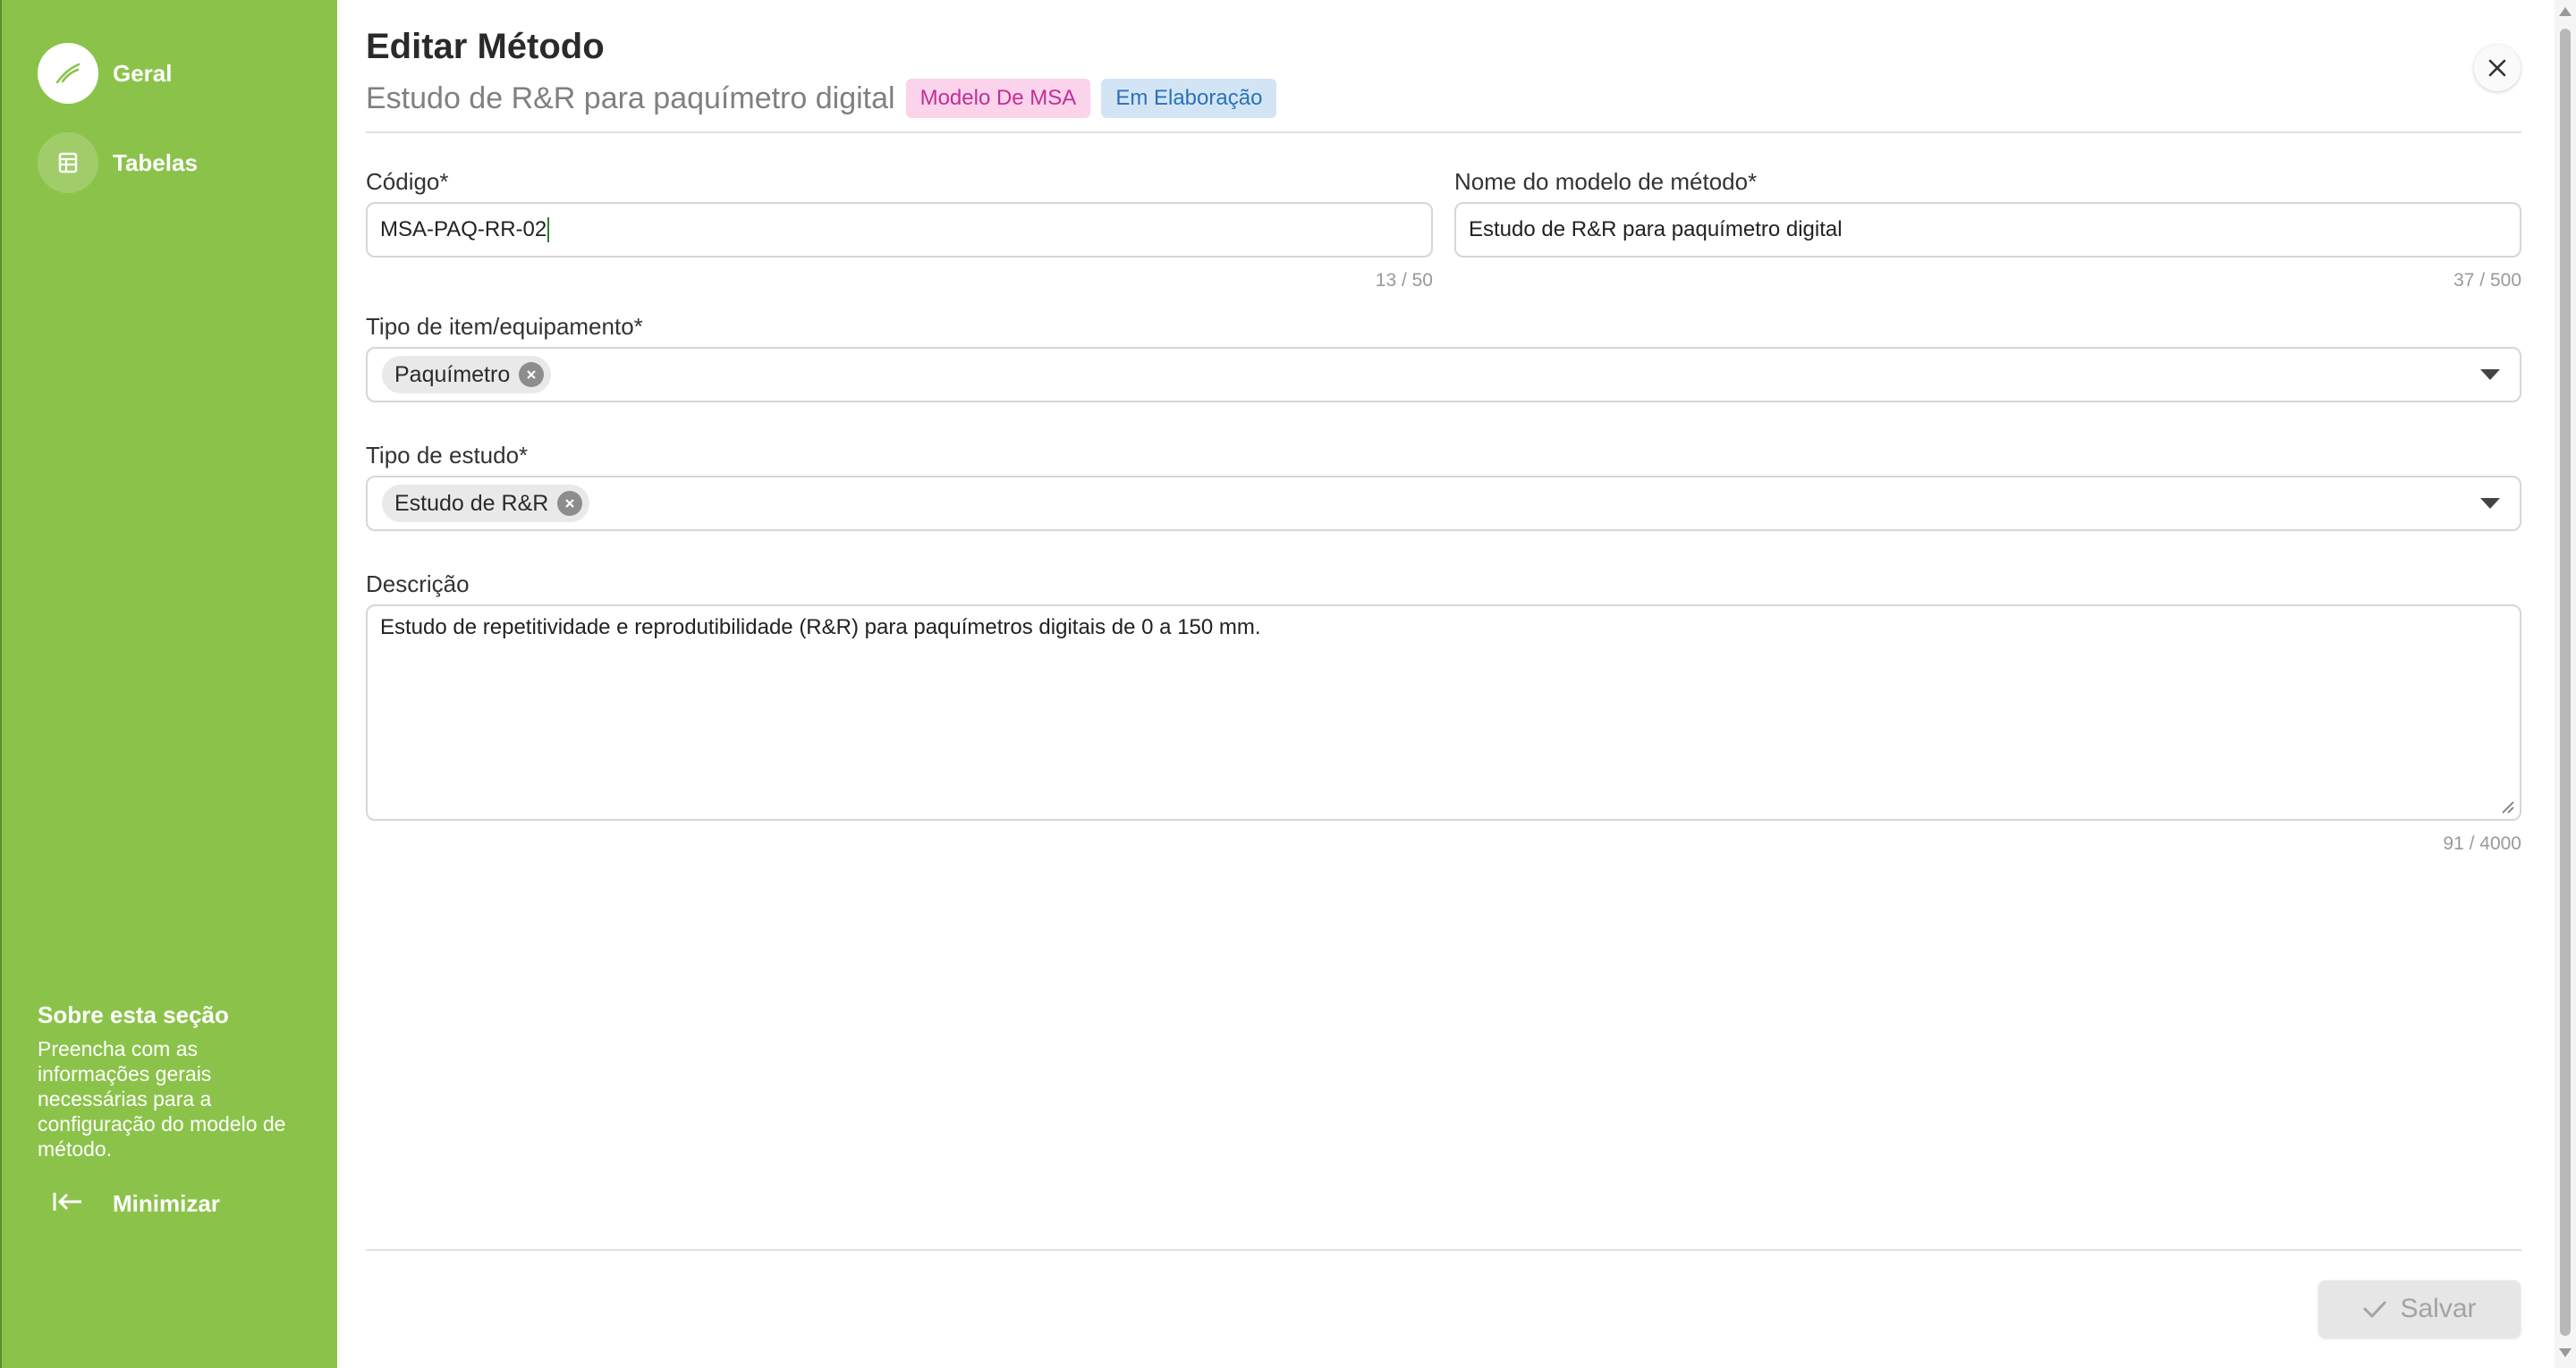 The height and width of the screenshot is (1368, 2576). I want to click on tag-label: Paquímetro, so click(452, 374).